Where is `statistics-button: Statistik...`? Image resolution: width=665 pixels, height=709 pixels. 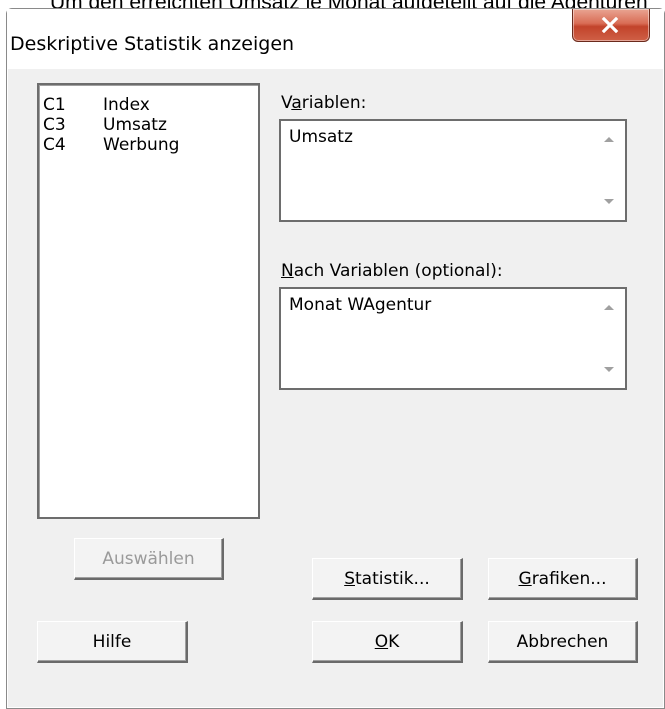 statistics-button: Statistik... is located at coordinates (387, 579).